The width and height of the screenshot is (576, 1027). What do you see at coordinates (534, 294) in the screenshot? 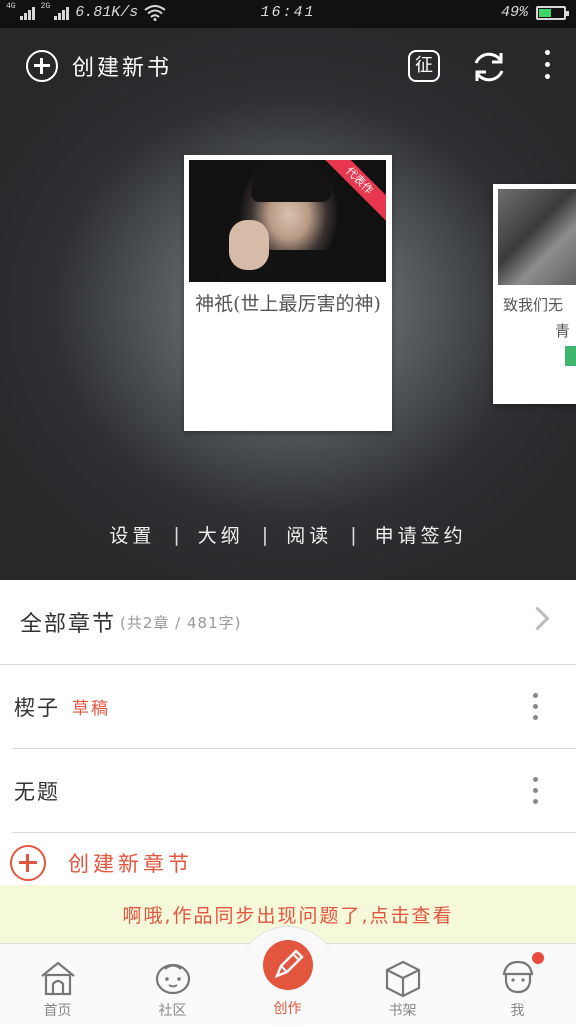
I see `book-card-next: 致我们无 青` at bounding box center [534, 294].